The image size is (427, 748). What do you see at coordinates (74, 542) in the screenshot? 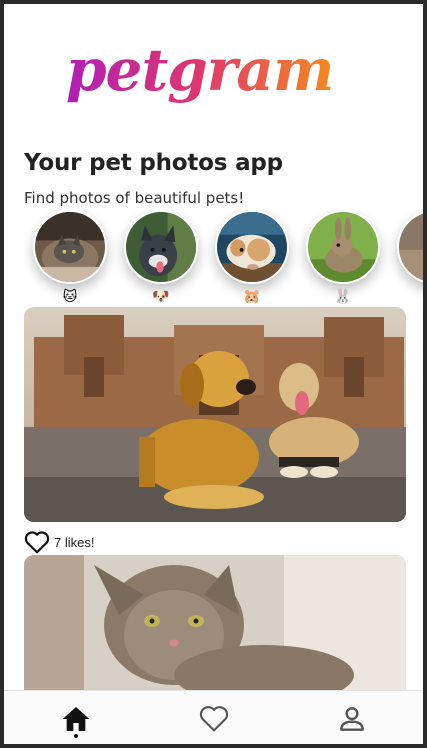
I see `likes-count: 7 likes!` at bounding box center [74, 542].